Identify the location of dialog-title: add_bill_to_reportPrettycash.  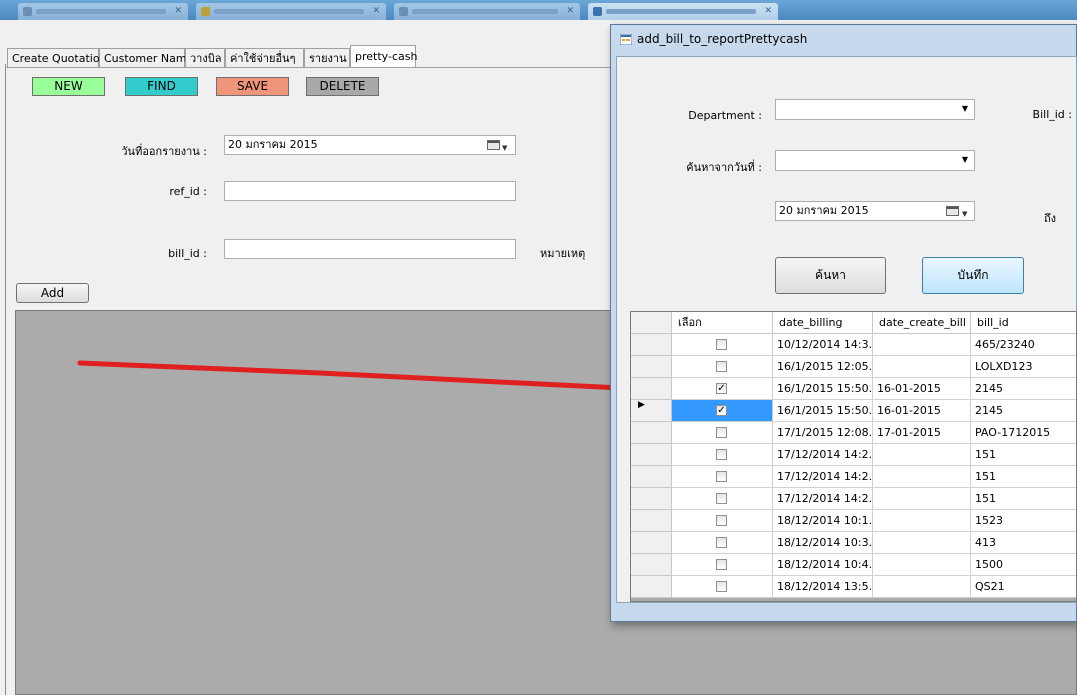
(722, 39).